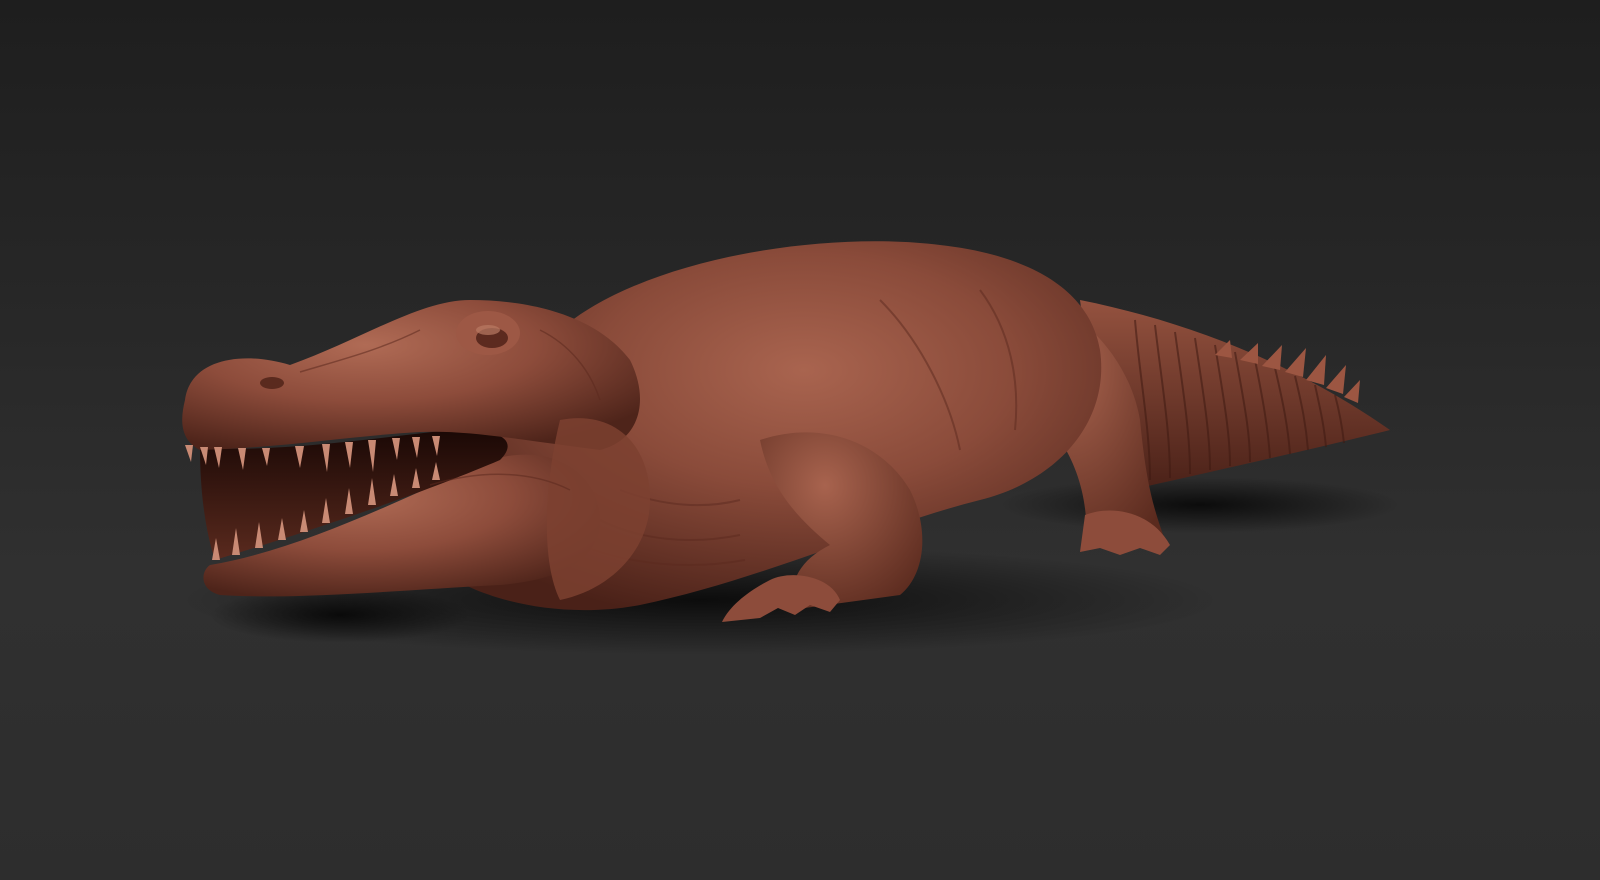  Describe the element at coordinates (488, 333) in the screenshot. I see `model-eye` at that location.